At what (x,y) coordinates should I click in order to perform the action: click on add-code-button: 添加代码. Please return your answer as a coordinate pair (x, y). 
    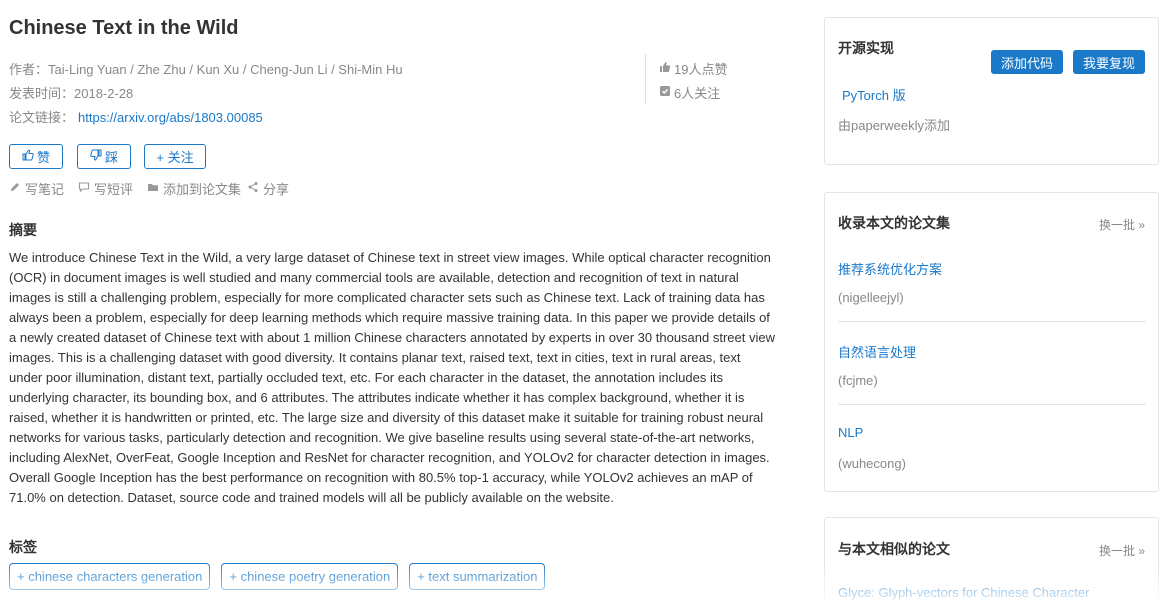
    Looking at the image, I should click on (1027, 62).